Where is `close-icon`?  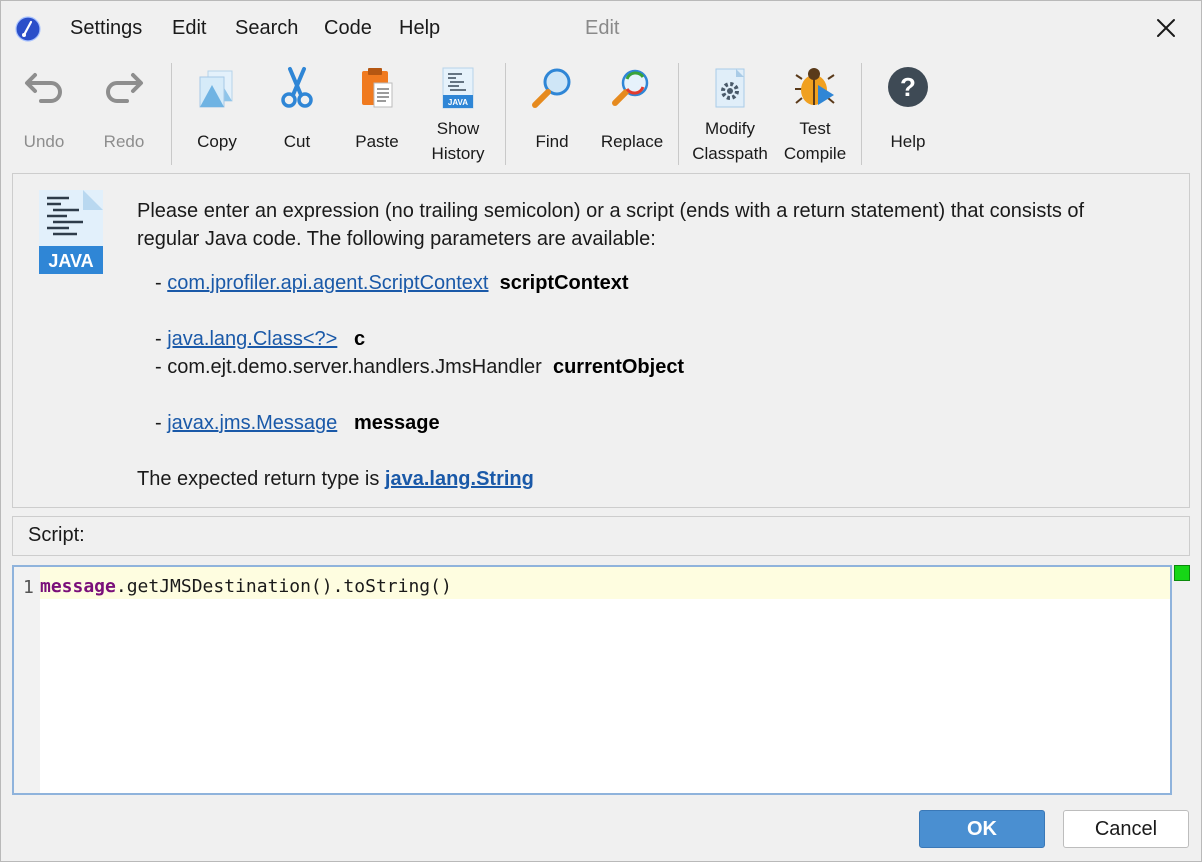 close-icon is located at coordinates (1166, 28).